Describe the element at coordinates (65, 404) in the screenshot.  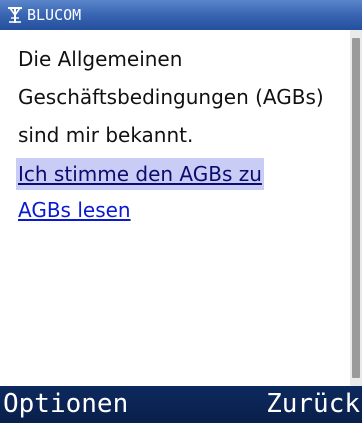
I see `options-softkey: Optionen` at that location.